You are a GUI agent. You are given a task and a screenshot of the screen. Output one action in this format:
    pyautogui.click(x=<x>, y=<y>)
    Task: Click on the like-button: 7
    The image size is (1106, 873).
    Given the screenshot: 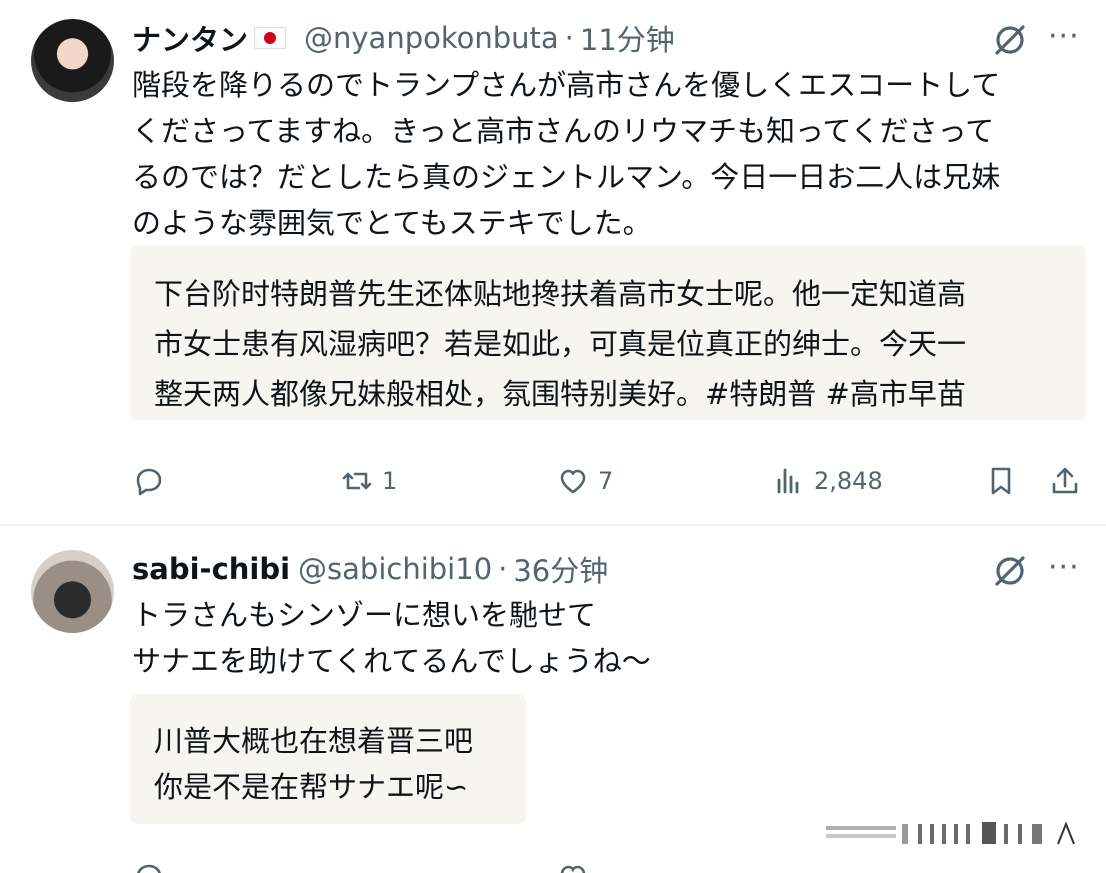 What is the action you would take?
    pyautogui.click(x=584, y=481)
    